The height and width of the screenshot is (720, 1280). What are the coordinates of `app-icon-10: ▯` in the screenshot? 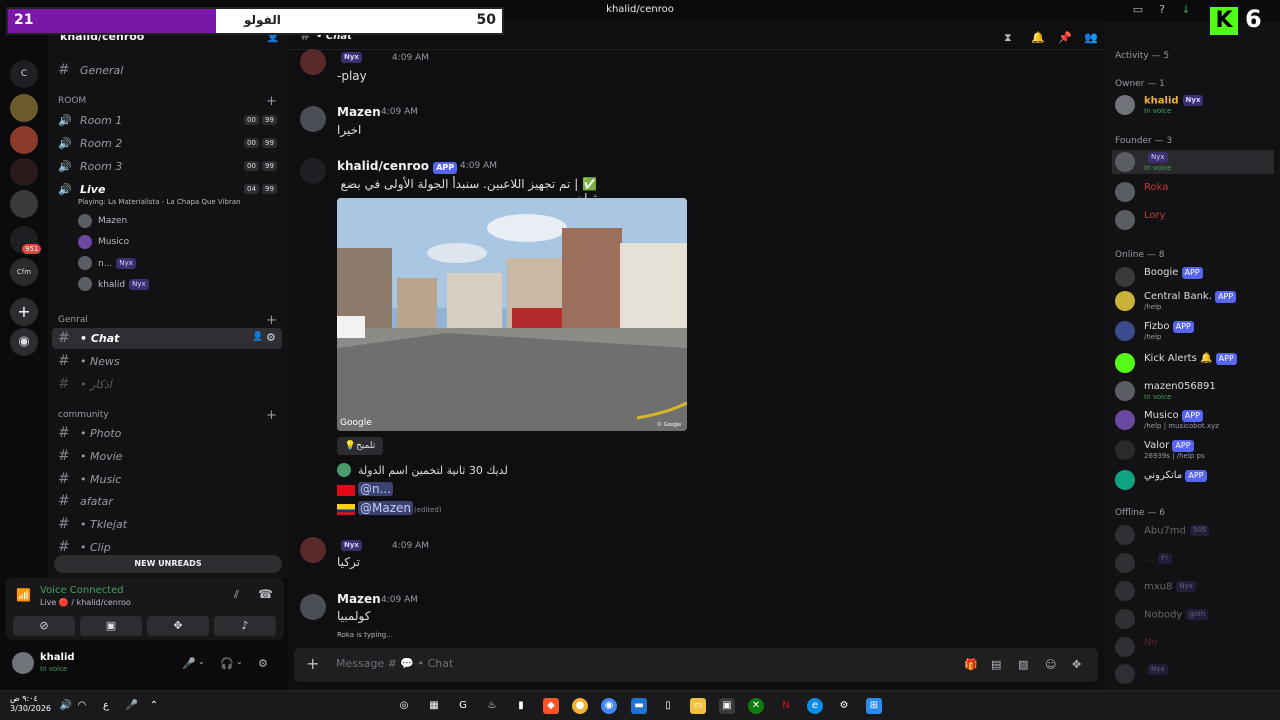 It's located at (668, 706).